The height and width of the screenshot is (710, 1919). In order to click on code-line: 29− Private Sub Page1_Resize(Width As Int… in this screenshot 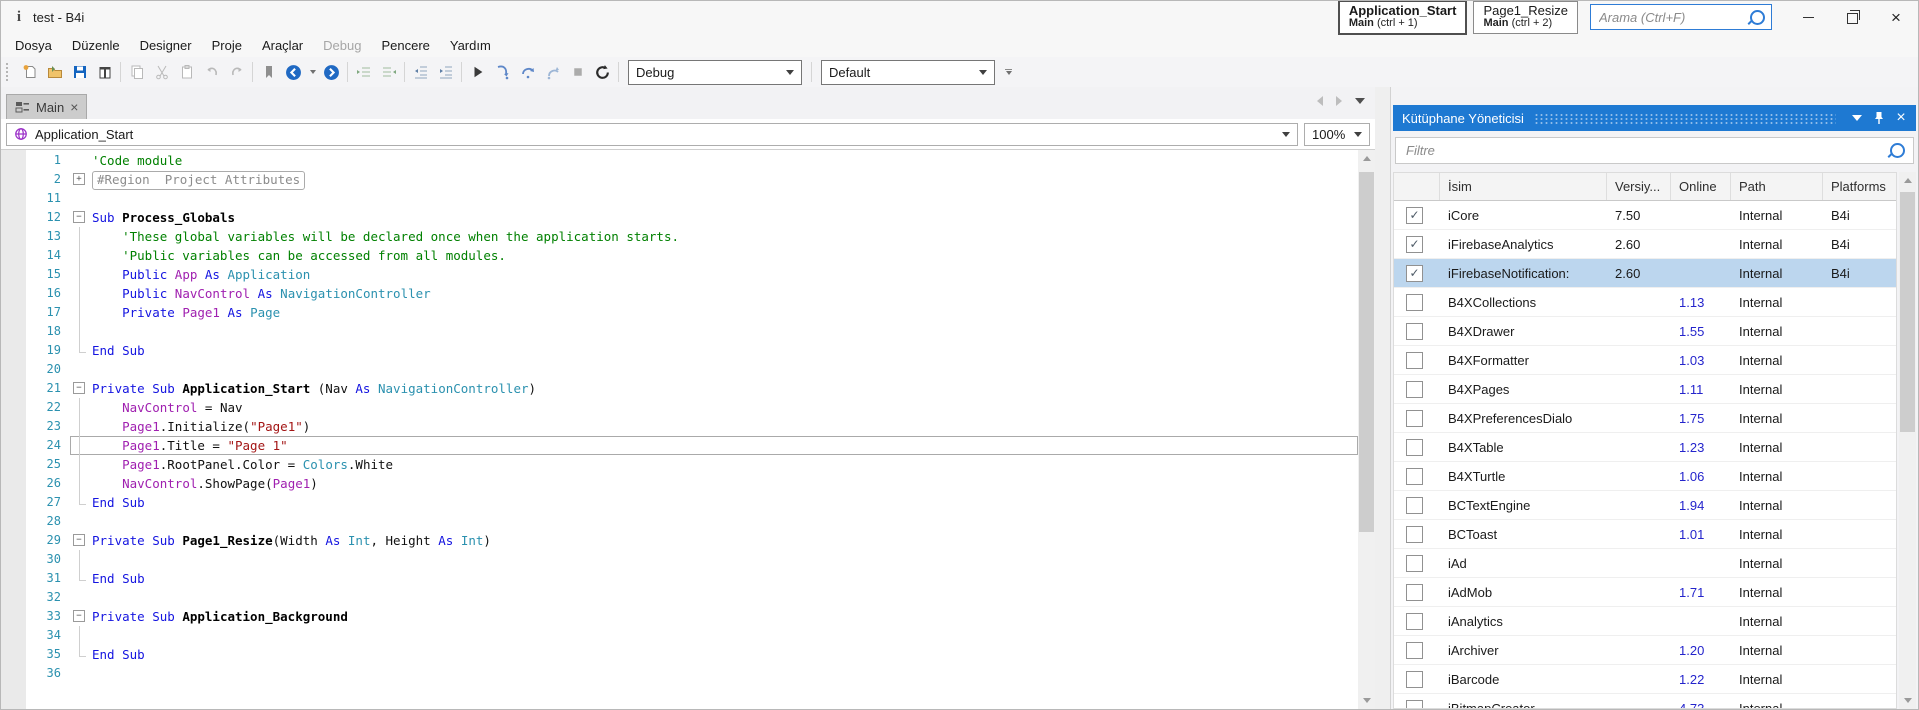, I will do `click(679, 540)`.